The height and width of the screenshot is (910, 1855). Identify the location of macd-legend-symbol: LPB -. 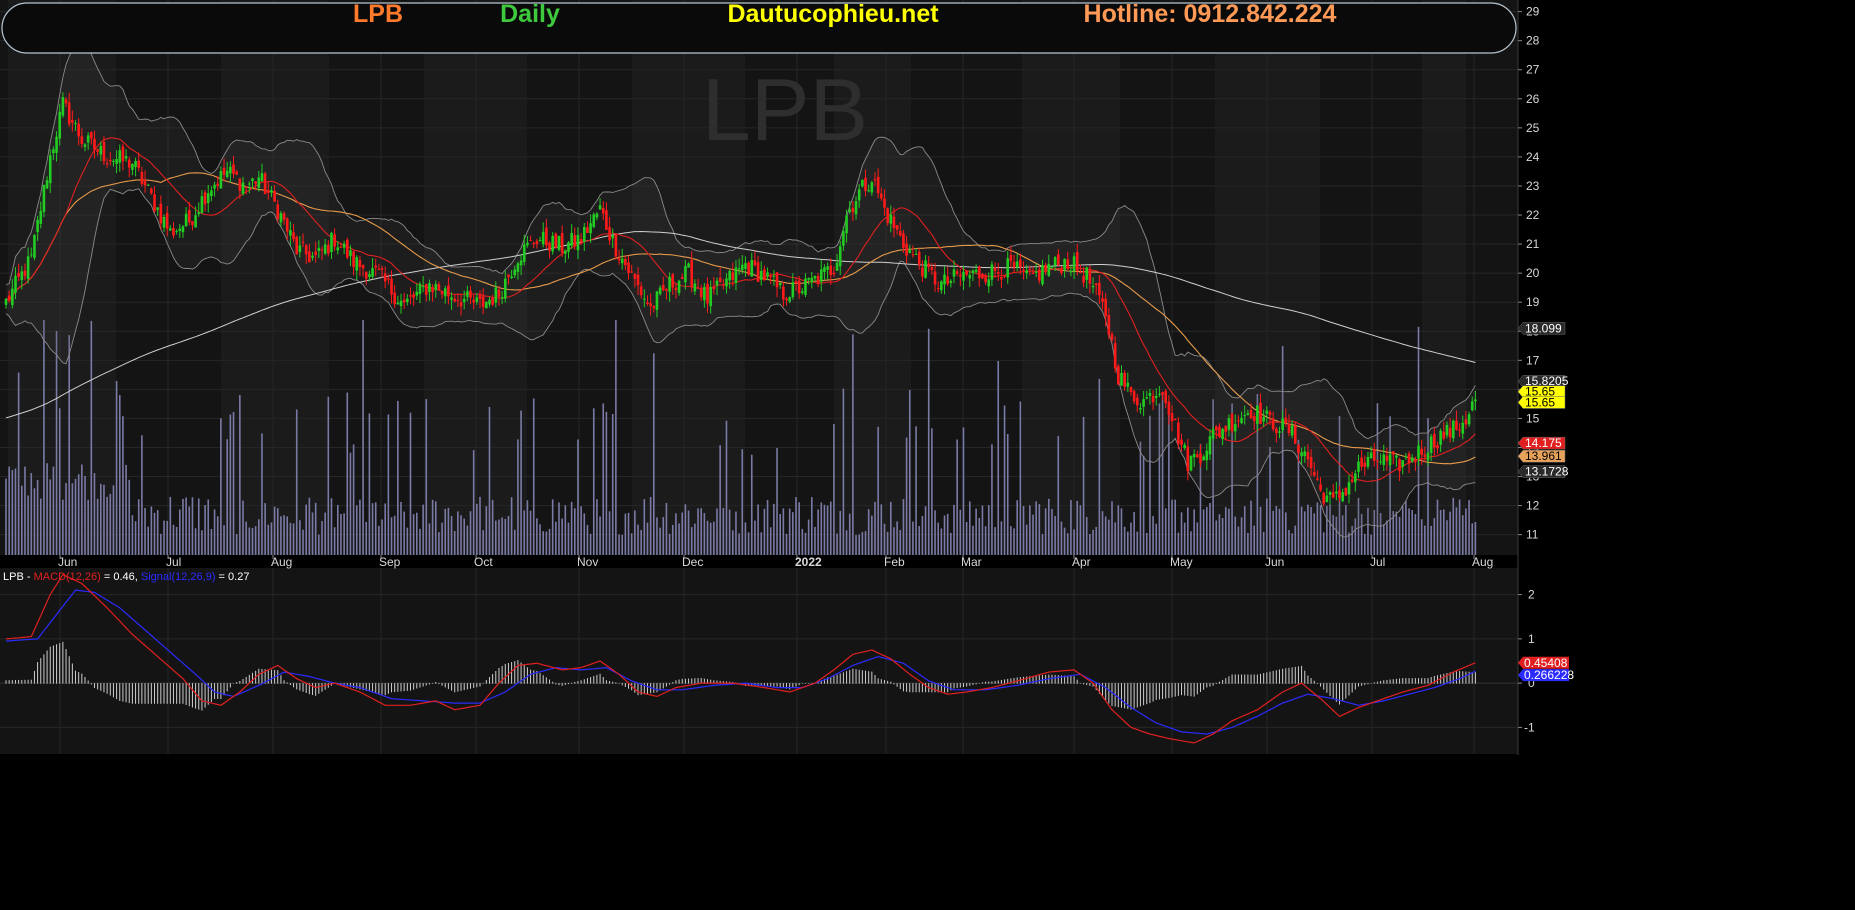
(18, 577).